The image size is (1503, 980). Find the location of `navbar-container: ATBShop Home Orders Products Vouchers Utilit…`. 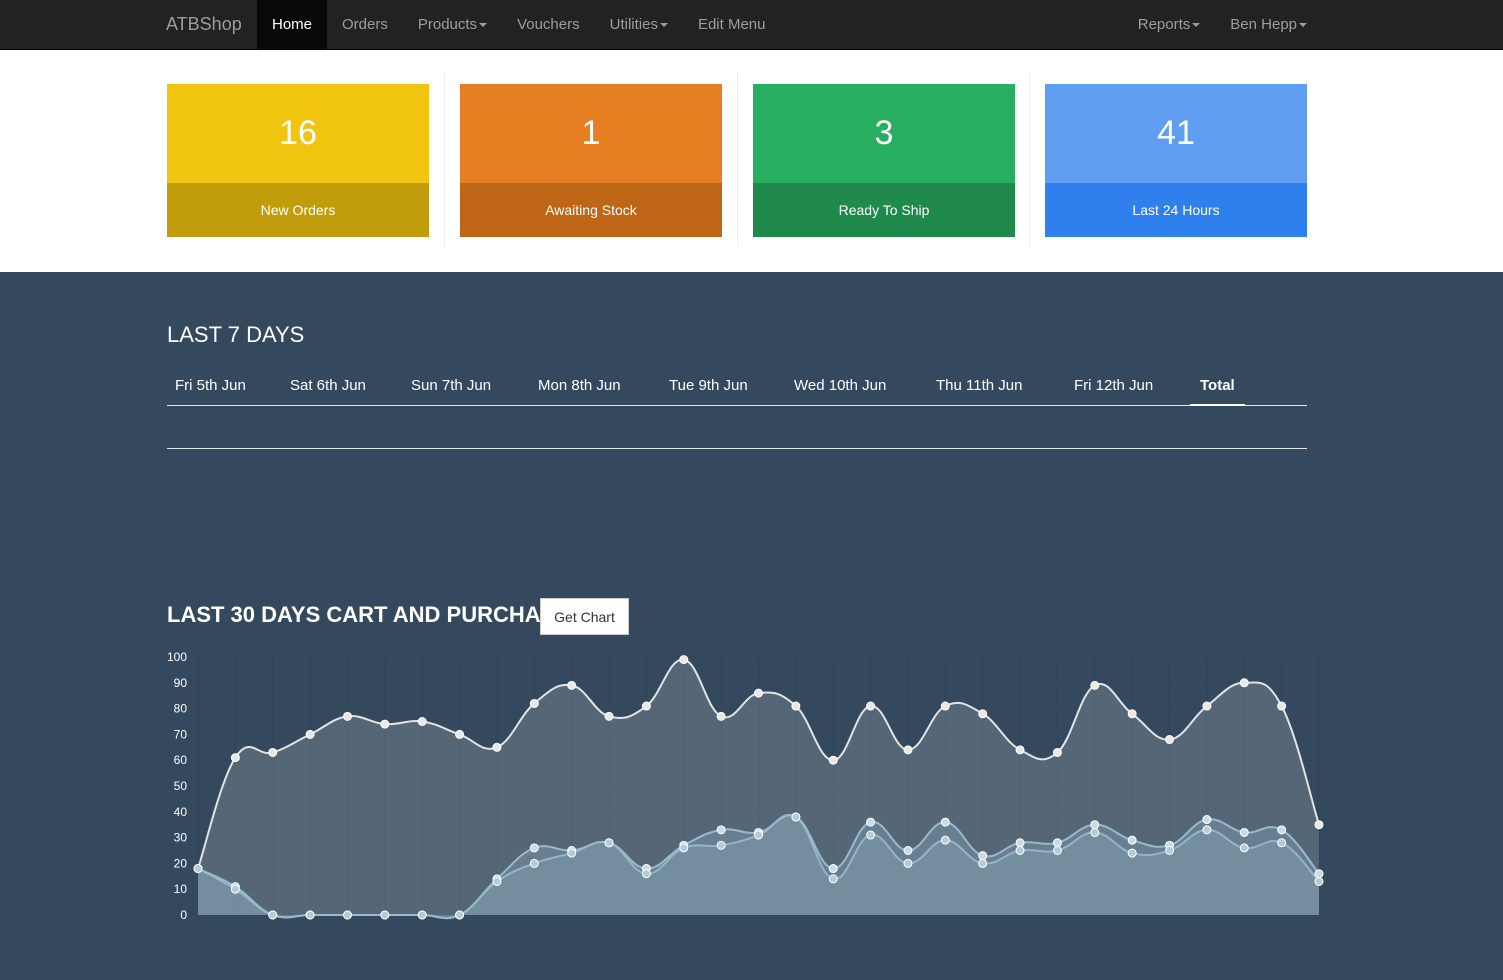

navbar-container: ATBShop Home Orders Products Vouchers Utilit… is located at coordinates (736, 25).